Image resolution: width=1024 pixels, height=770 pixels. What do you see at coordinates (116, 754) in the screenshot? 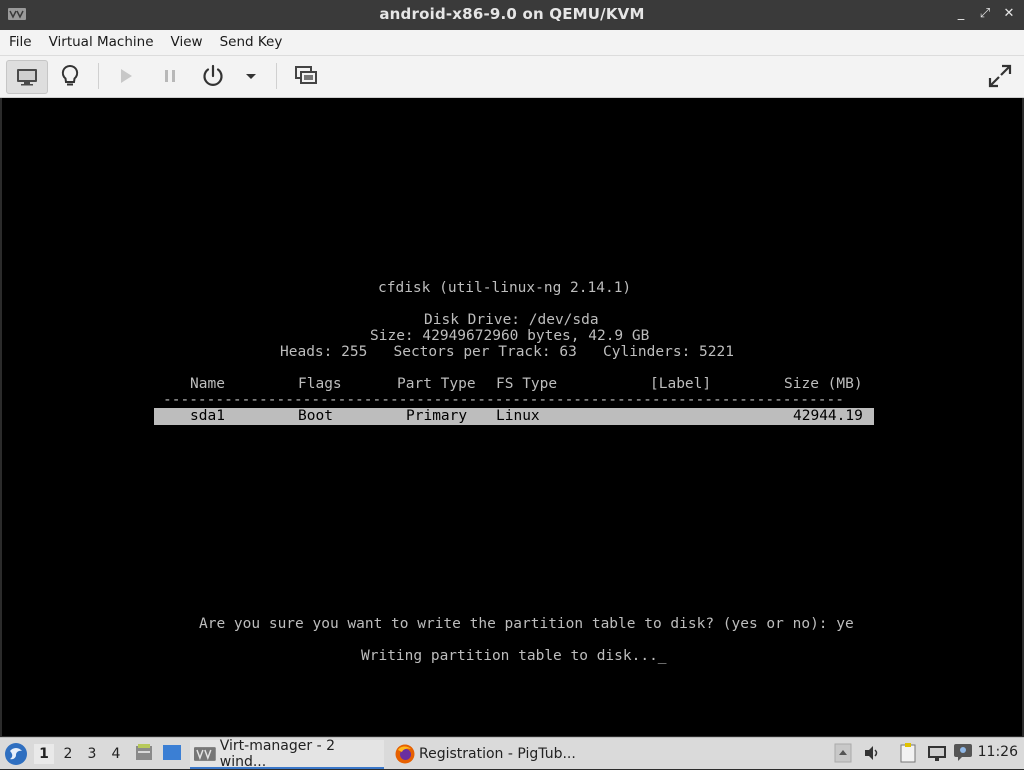
I see `workspace-4: 4` at bounding box center [116, 754].